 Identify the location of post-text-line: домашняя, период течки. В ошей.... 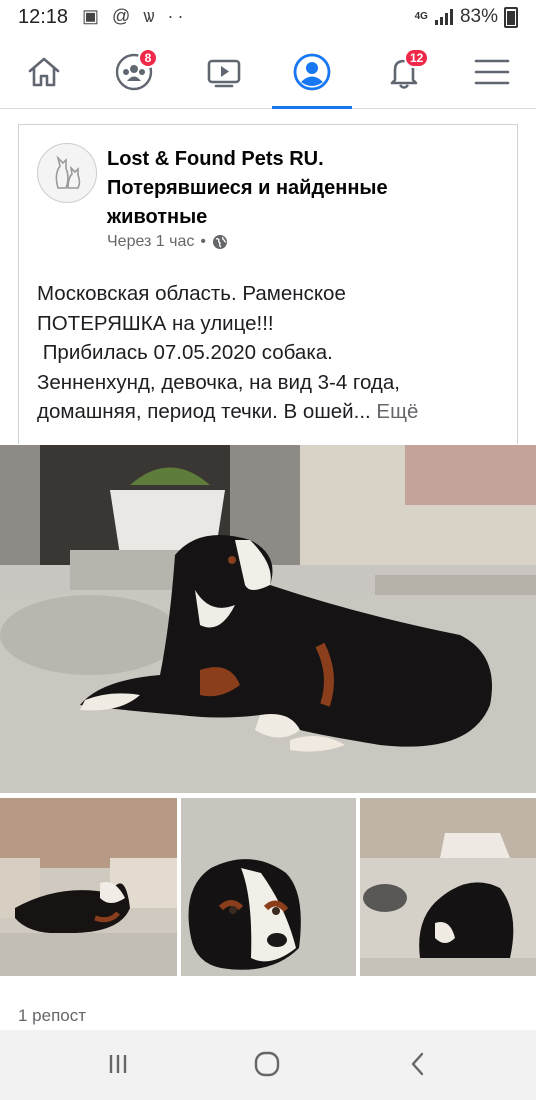
(204, 411).